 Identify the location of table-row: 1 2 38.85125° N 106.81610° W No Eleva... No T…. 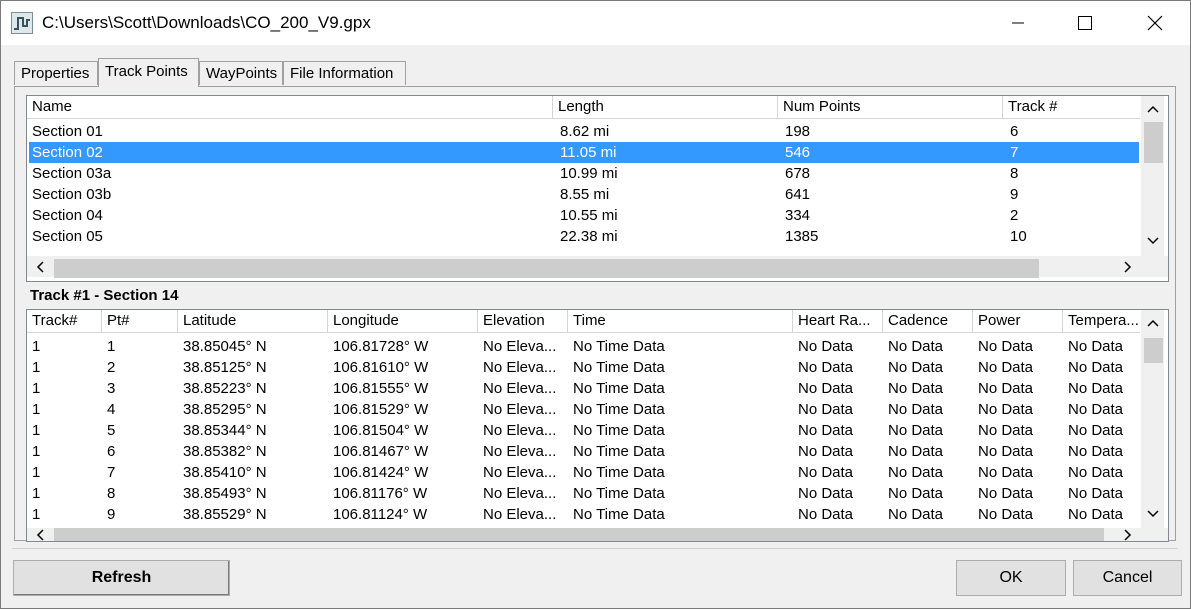
(583, 367).